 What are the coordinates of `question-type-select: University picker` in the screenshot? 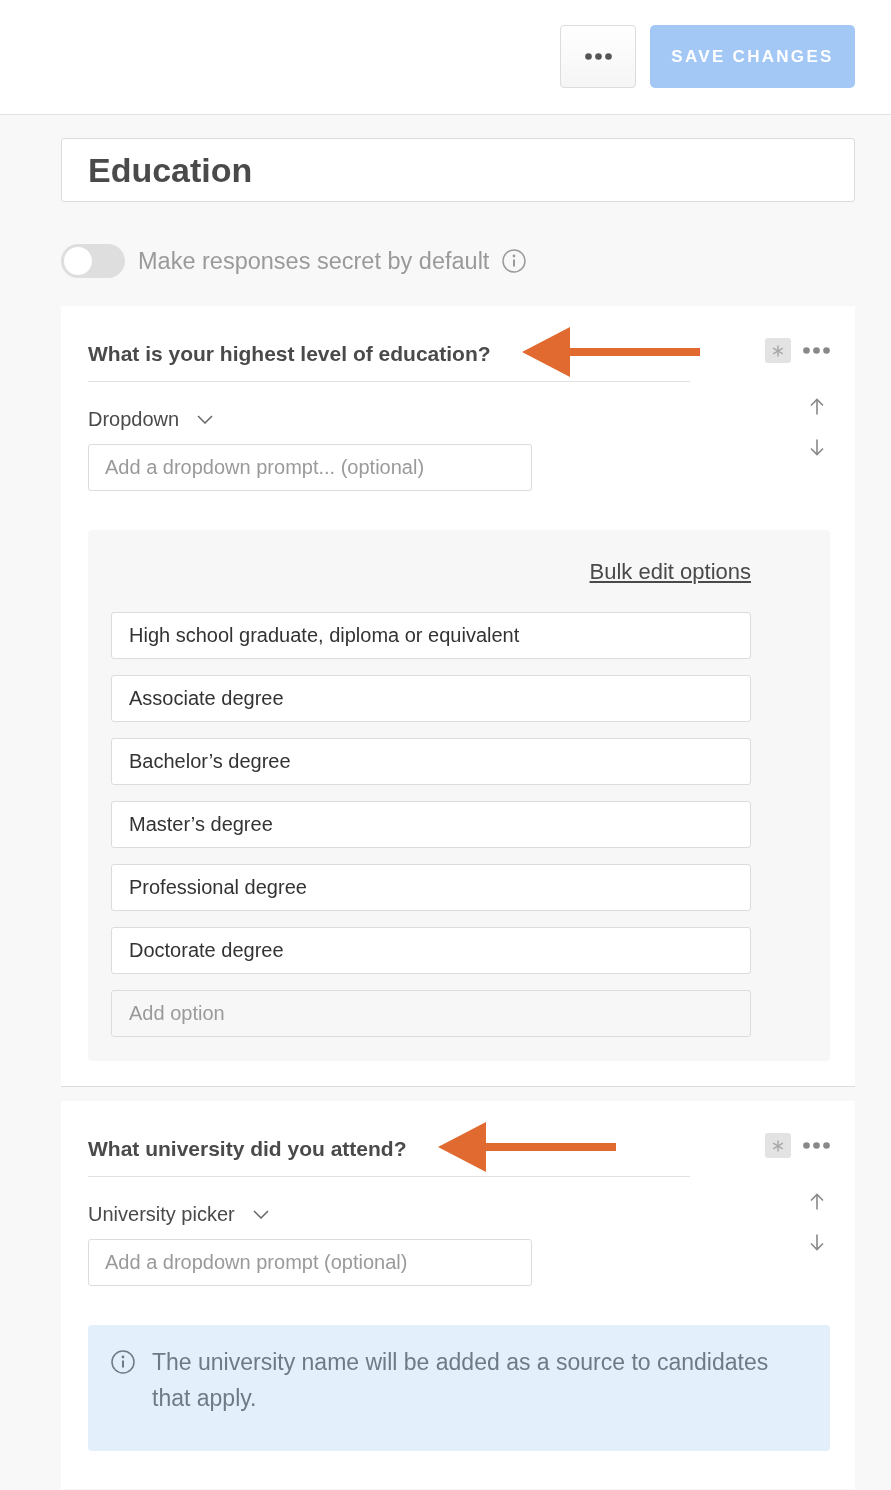 It's located at (178, 1214).